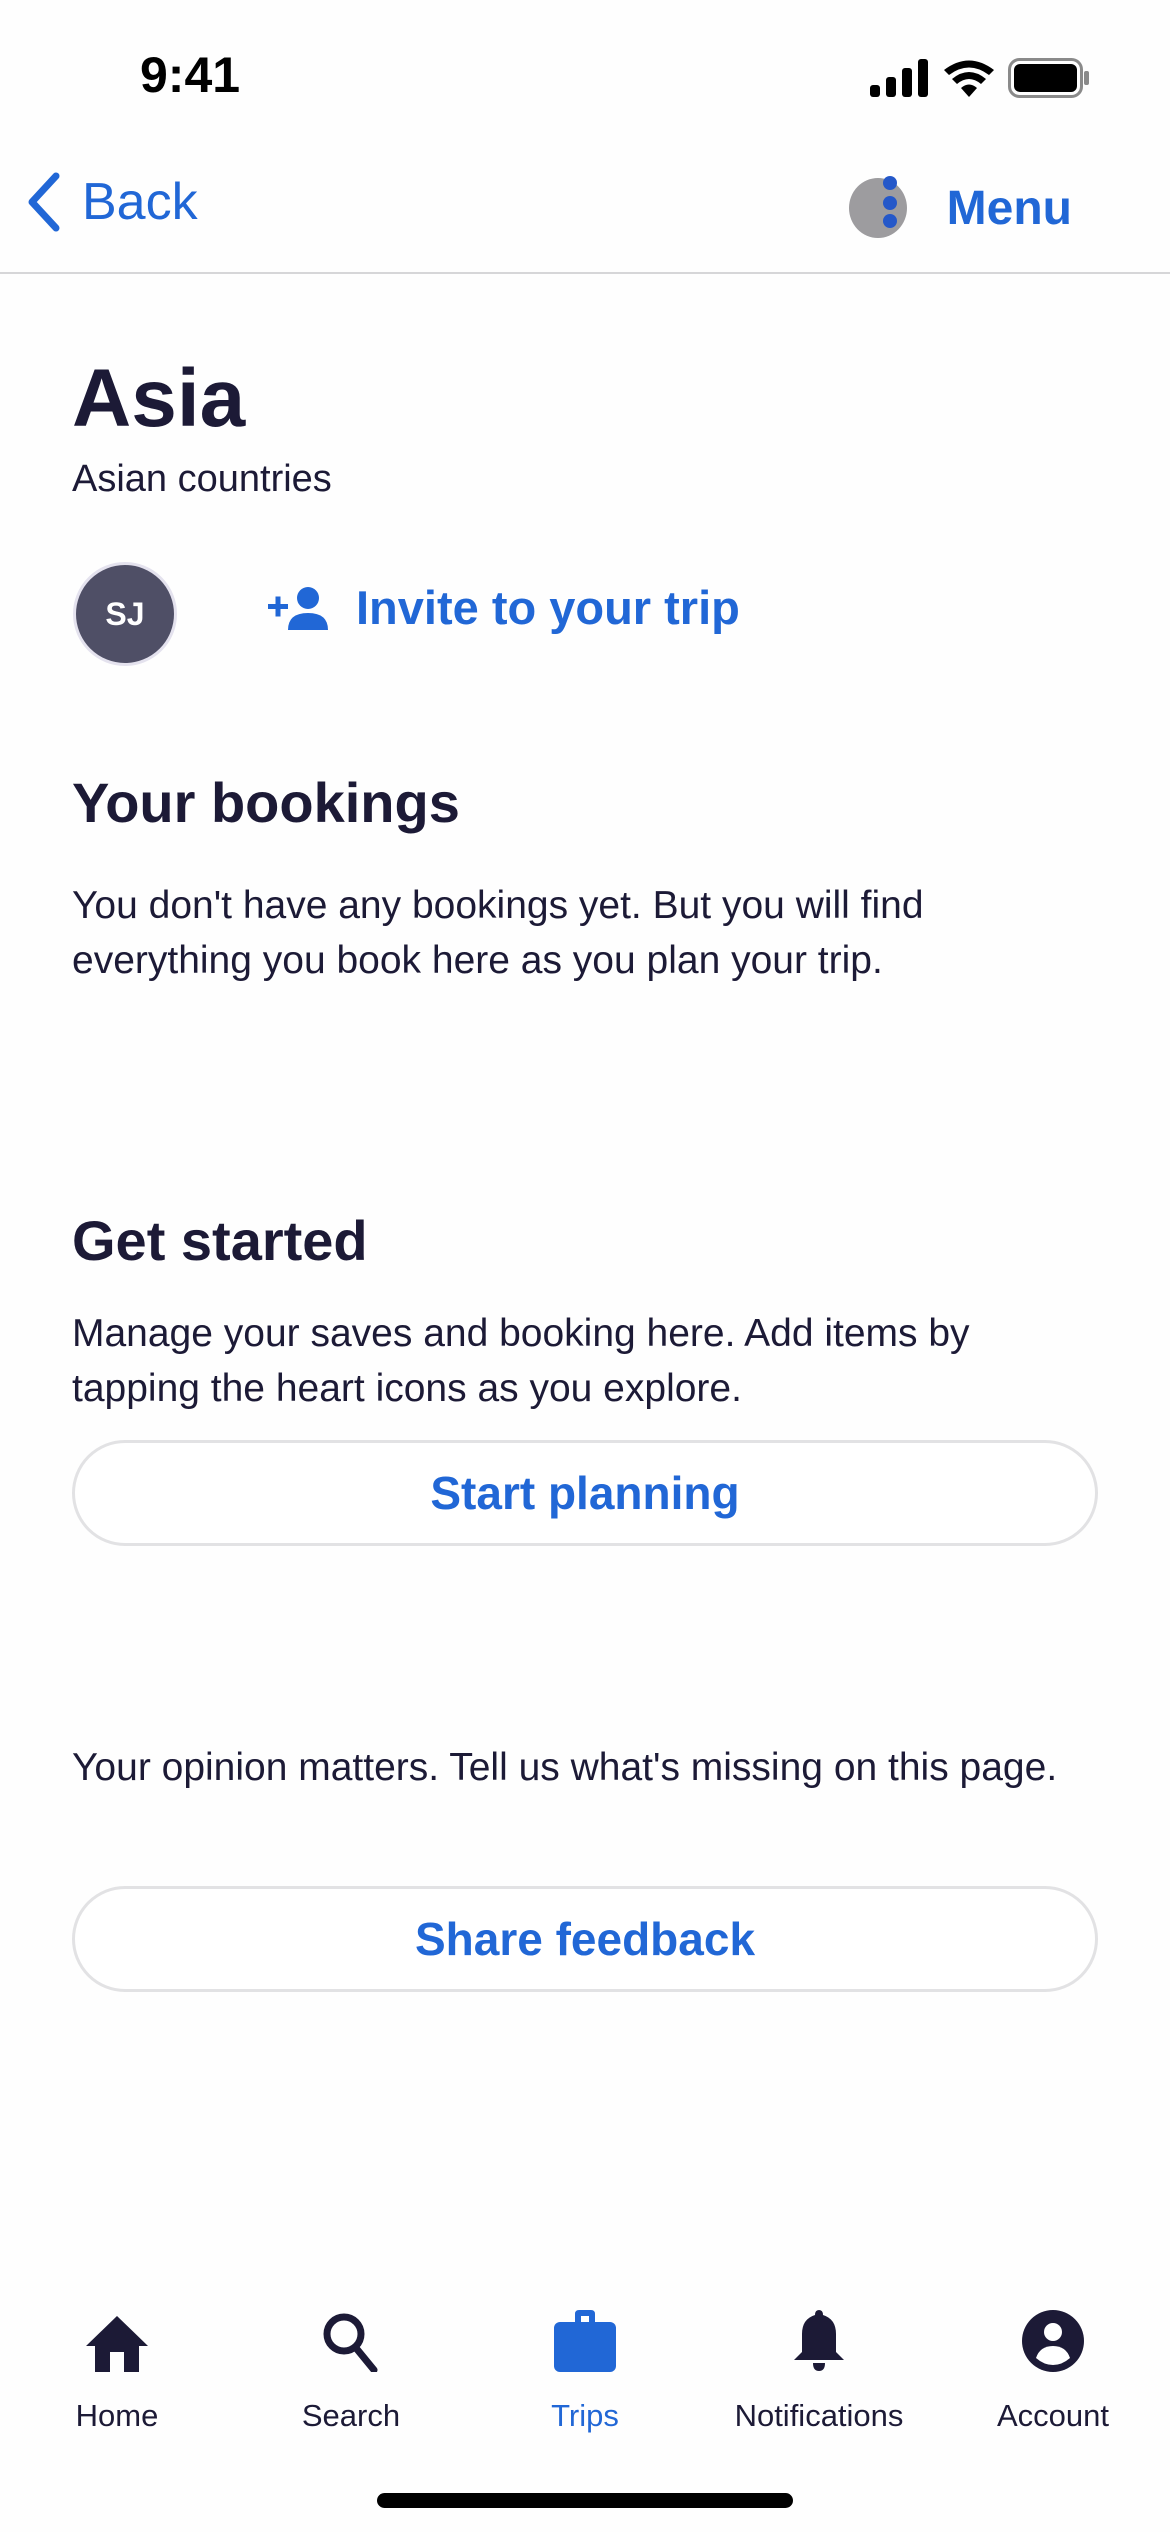  I want to click on search-icon, so click(350, 2342).